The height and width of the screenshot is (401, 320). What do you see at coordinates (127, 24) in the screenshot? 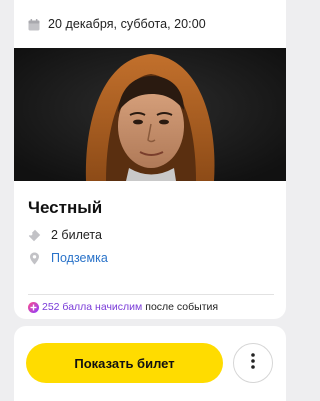
I see `event-date-text: 20 декабря, суббота, 20:00` at bounding box center [127, 24].